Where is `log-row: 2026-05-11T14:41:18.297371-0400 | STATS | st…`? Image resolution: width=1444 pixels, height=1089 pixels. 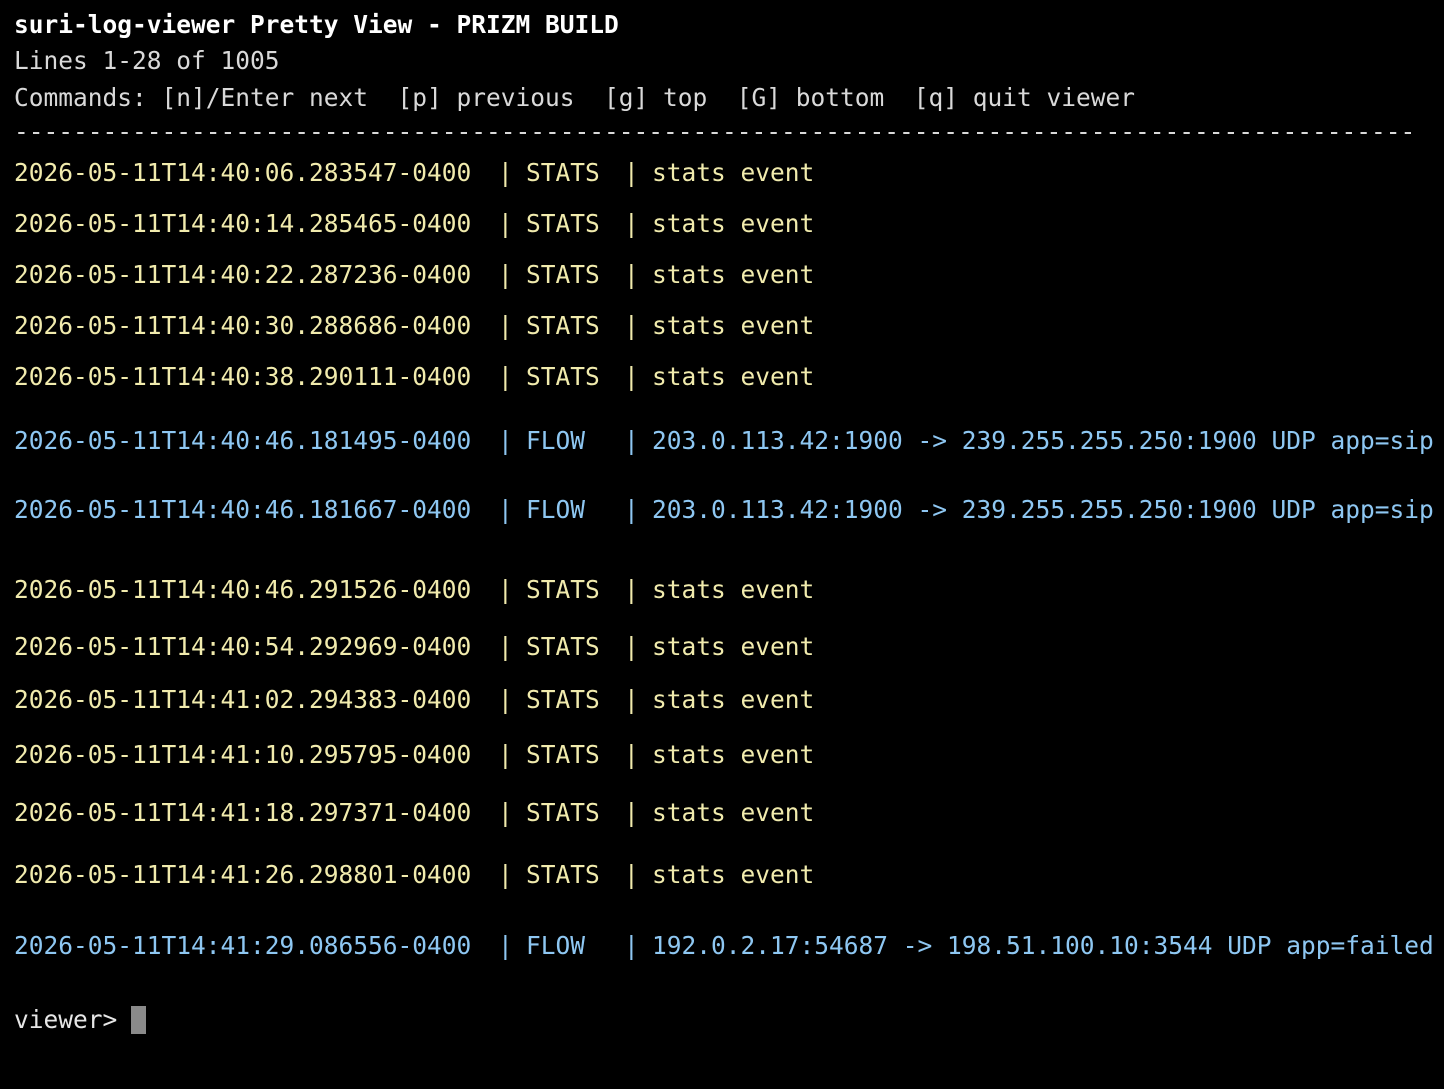 log-row: 2026-05-11T14:41:18.297371-0400 | STATS | st… is located at coordinates (414, 813).